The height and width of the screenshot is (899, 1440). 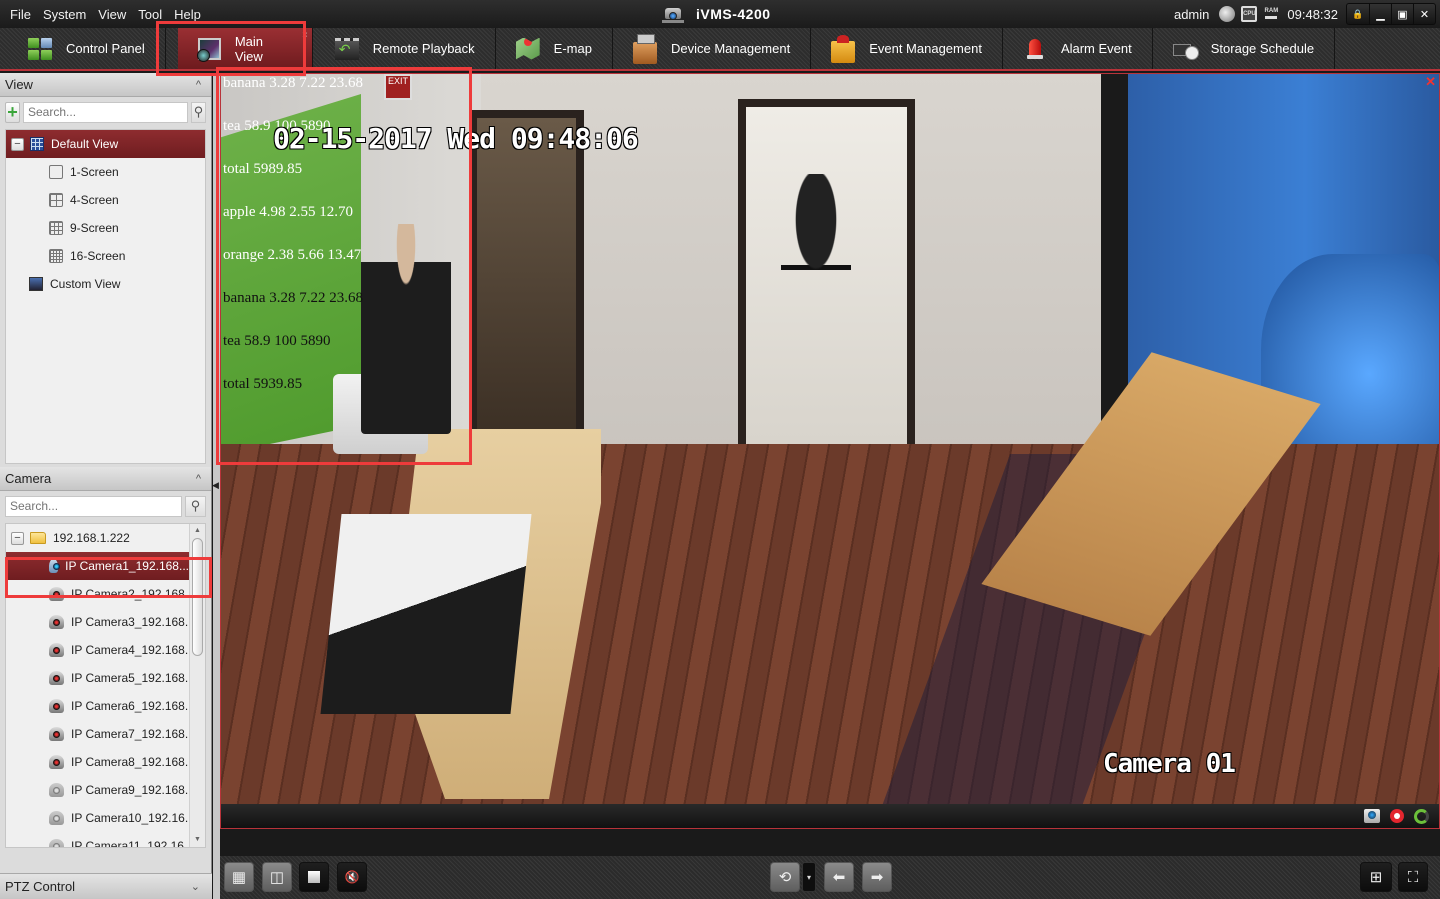 I want to click on menu-view: View, so click(x=112, y=14).